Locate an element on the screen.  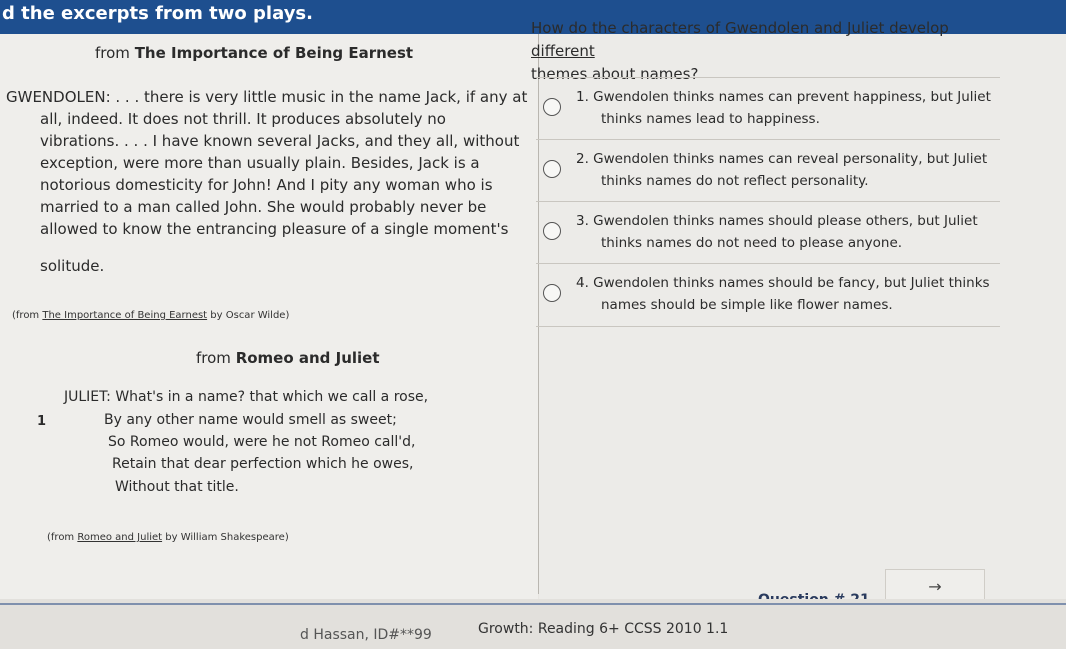
footer-divider is located at coordinates (533, 604).